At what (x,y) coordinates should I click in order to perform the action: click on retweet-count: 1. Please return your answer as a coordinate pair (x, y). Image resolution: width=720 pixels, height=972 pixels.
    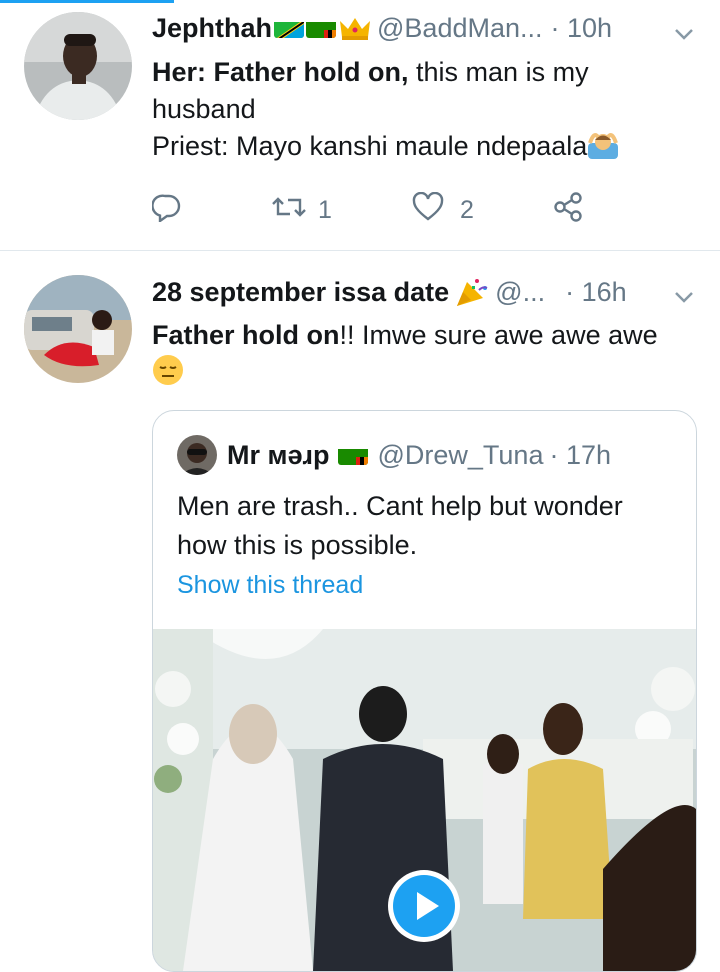
    Looking at the image, I should click on (325, 209).